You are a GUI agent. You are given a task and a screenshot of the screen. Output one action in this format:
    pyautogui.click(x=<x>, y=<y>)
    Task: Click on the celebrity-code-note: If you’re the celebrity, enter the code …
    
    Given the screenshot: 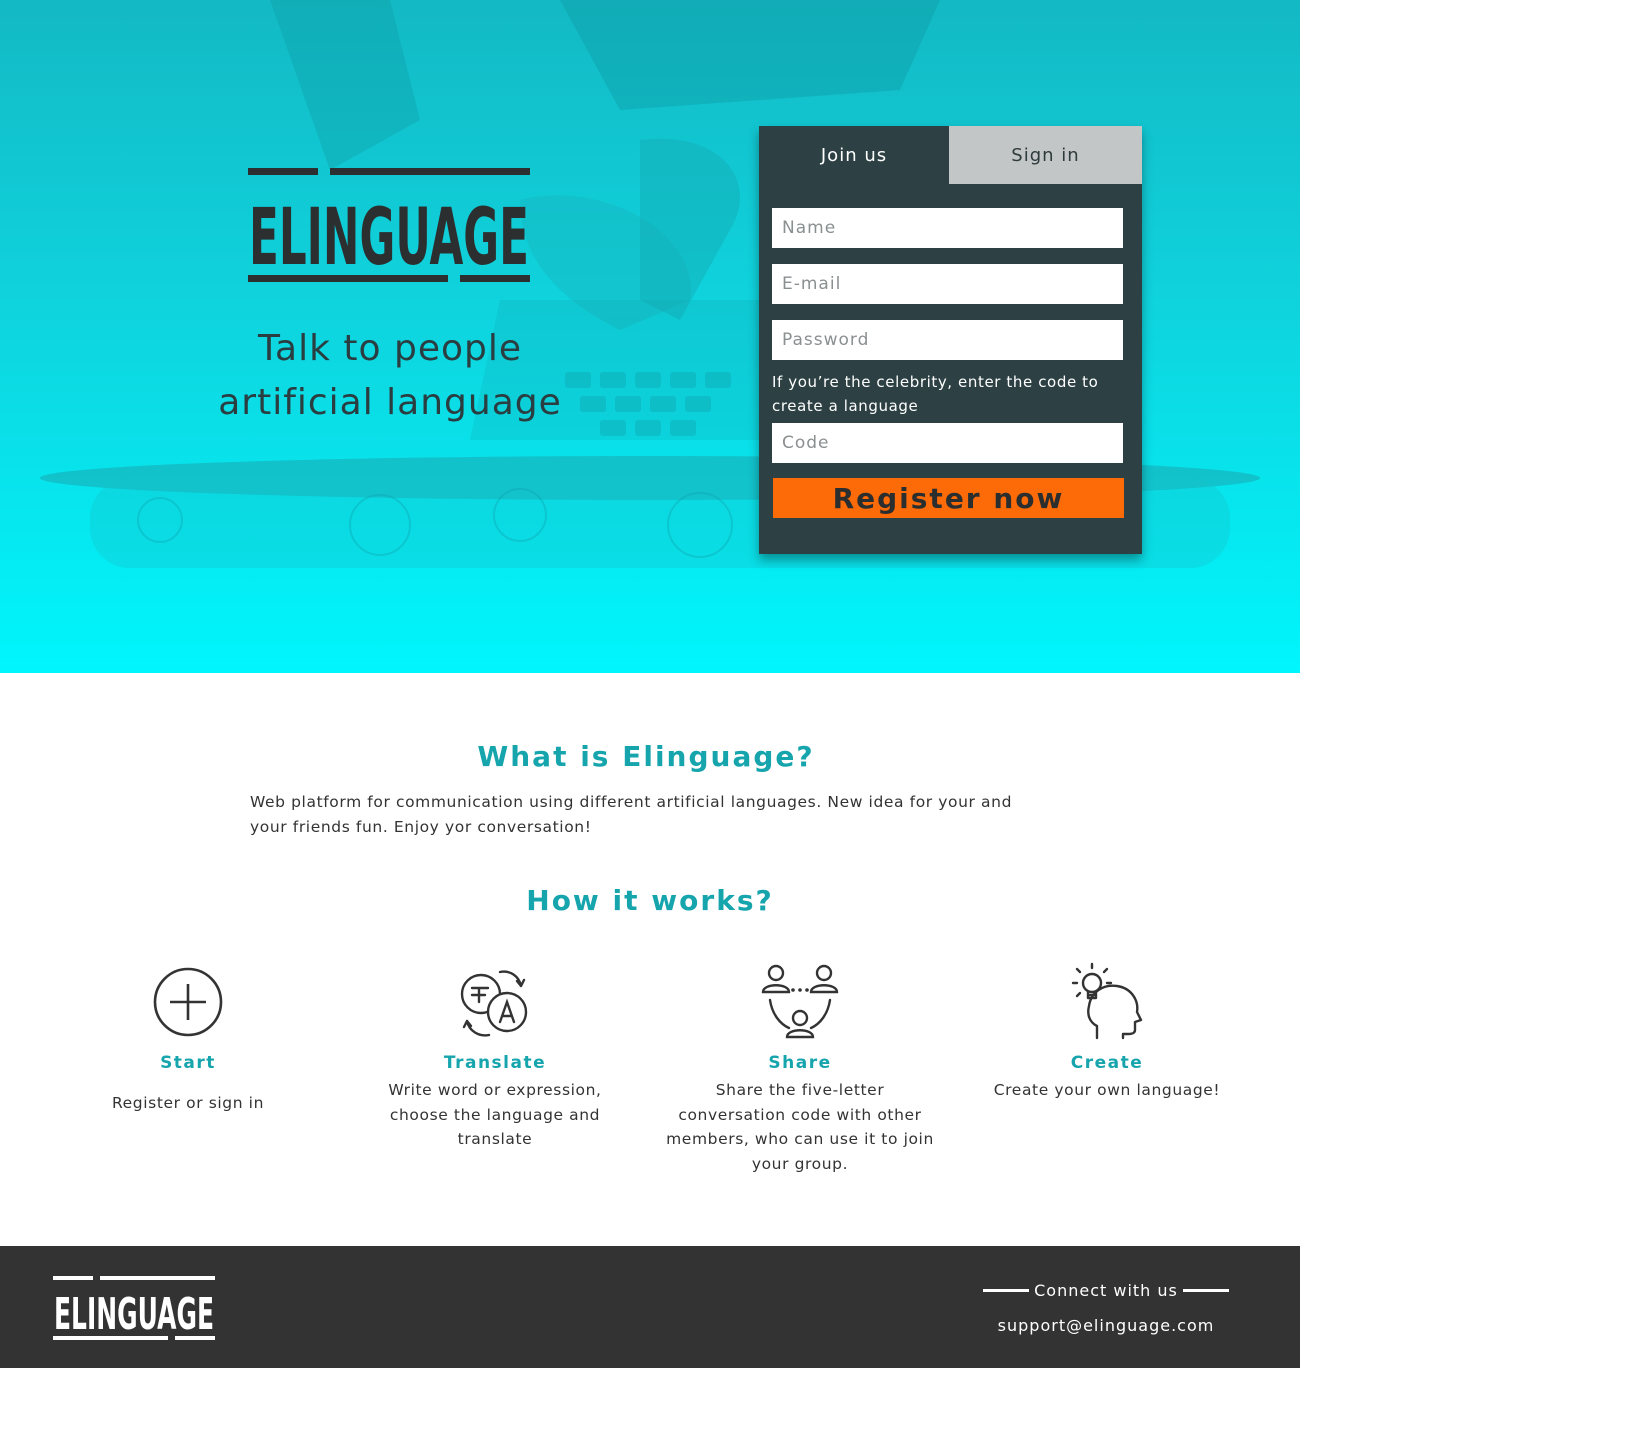 What is the action you would take?
    pyautogui.click(x=935, y=394)
    